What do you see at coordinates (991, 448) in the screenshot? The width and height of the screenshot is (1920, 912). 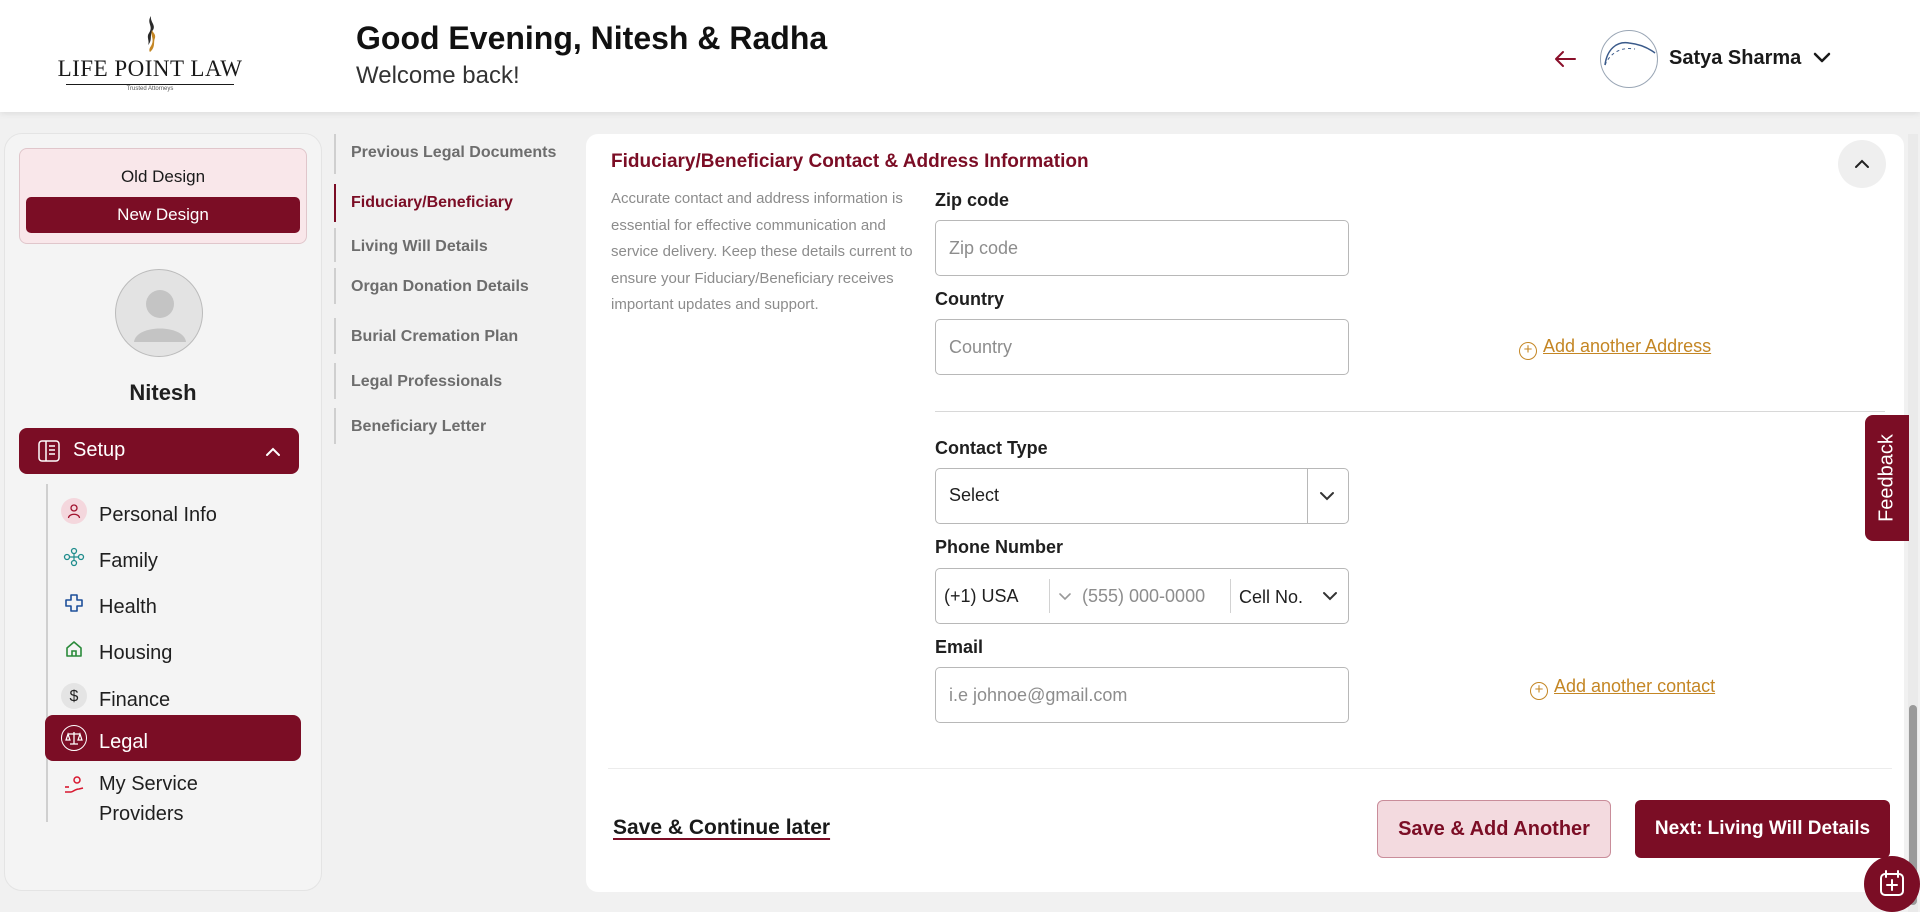 I see `contact-type-label: Contact Type` at bounding box center [991, 448].